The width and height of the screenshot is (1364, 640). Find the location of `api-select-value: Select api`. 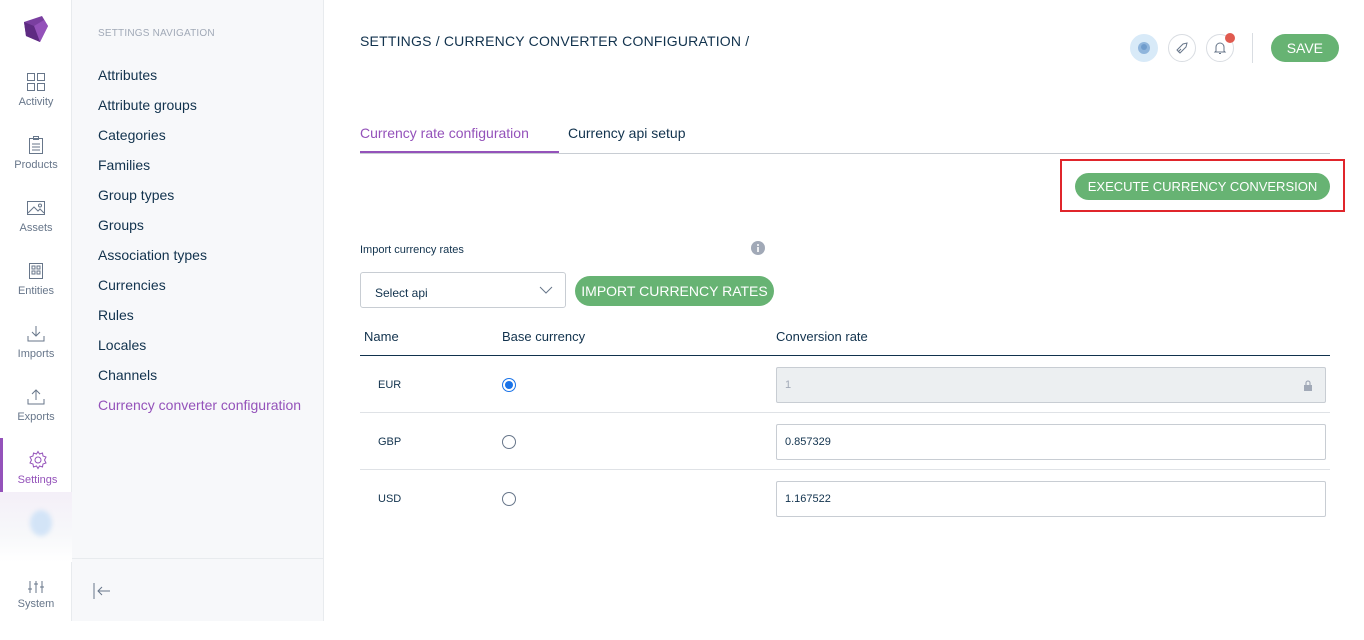

api-select-value: Select api is located at coordinates (401, 293).